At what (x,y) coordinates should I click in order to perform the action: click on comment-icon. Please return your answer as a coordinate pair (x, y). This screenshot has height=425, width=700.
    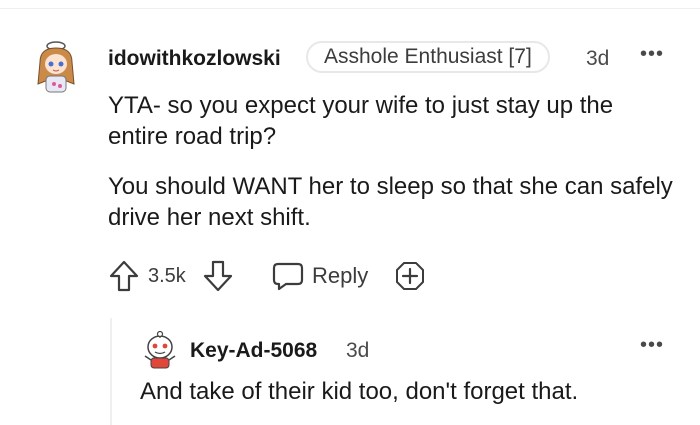
    Looking at the image, I should click on (288, 276).